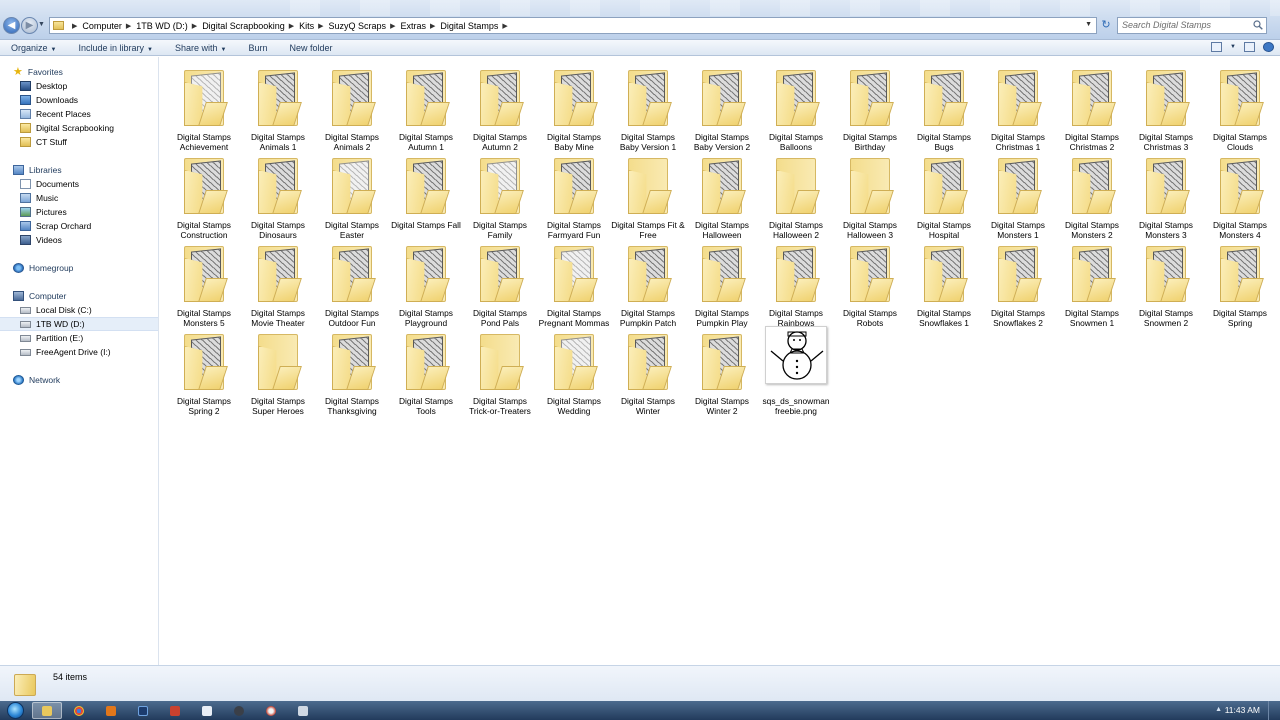  What do you see at coordinates (1106, 25) in the screenshot?
I see `refresh-button: ↻` at bounding box center [1106, 25].